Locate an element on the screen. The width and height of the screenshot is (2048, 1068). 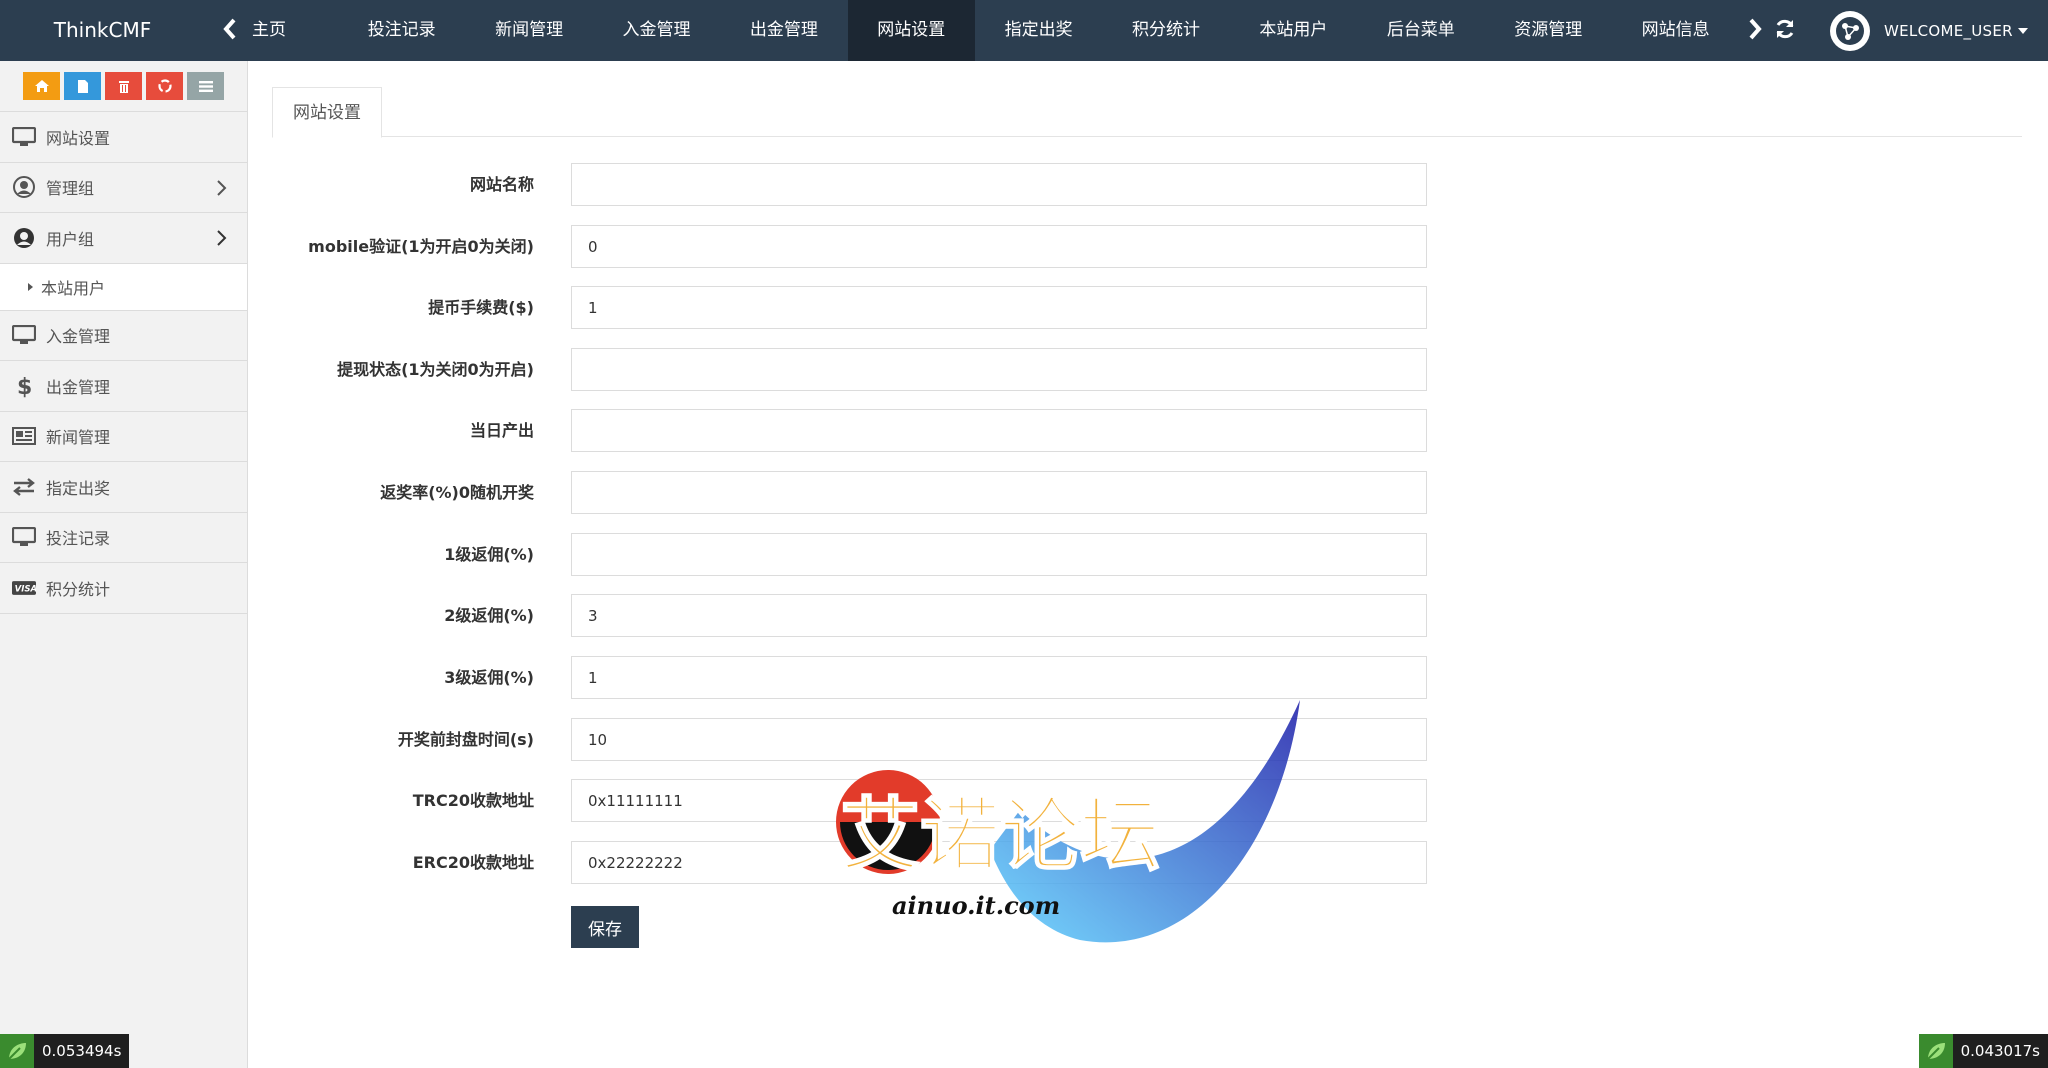
trash-icon is located at coordinates (123, 86).